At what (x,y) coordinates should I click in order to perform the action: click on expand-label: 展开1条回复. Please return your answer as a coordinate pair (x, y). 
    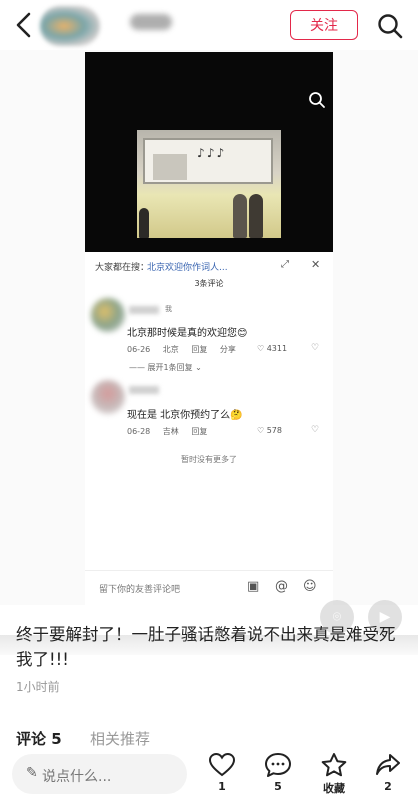
    Looking at the image, I should click on (170, 367).